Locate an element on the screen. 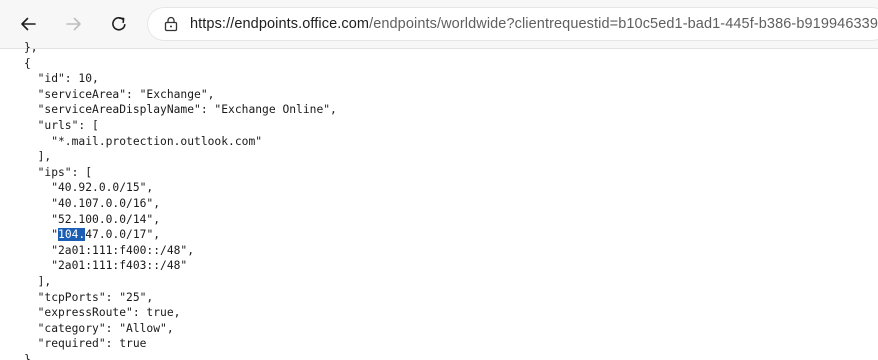 This screenshot has height=360, width=878. json-line: "52.100.0.0/14", is located at coordinates (92, 219).